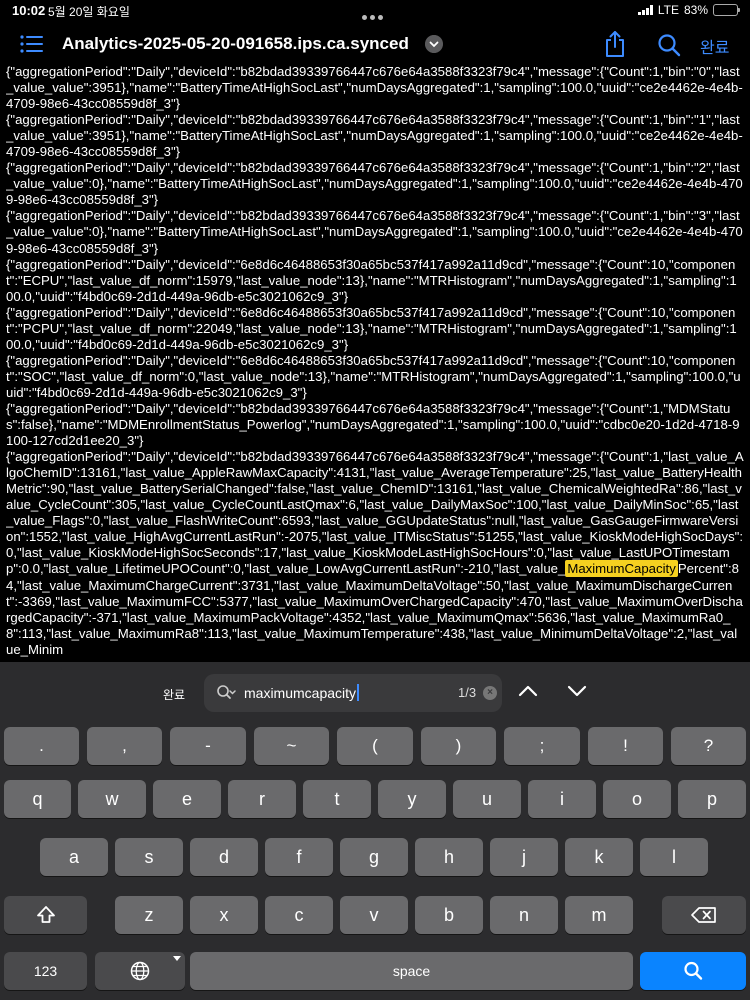 This screenshot has height=1000, width=750. What do you see at coordinates (41, 746) in the screenshot?
I see `key-period: .` at bounding box center [41, 746].